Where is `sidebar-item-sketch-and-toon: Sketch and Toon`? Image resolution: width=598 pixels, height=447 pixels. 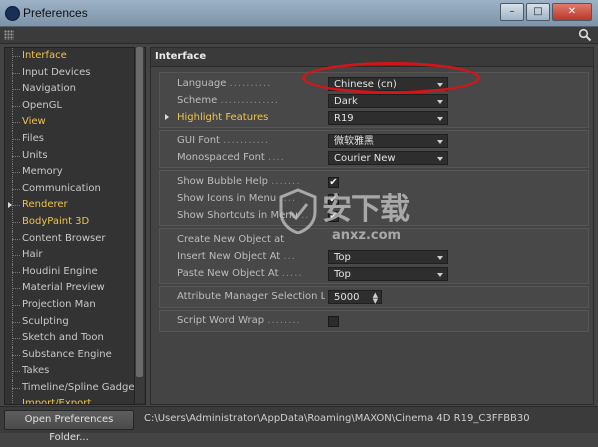
sidebar-item-sketch-and-toon: Sketch and Toon is located at coordinates (77, 338).